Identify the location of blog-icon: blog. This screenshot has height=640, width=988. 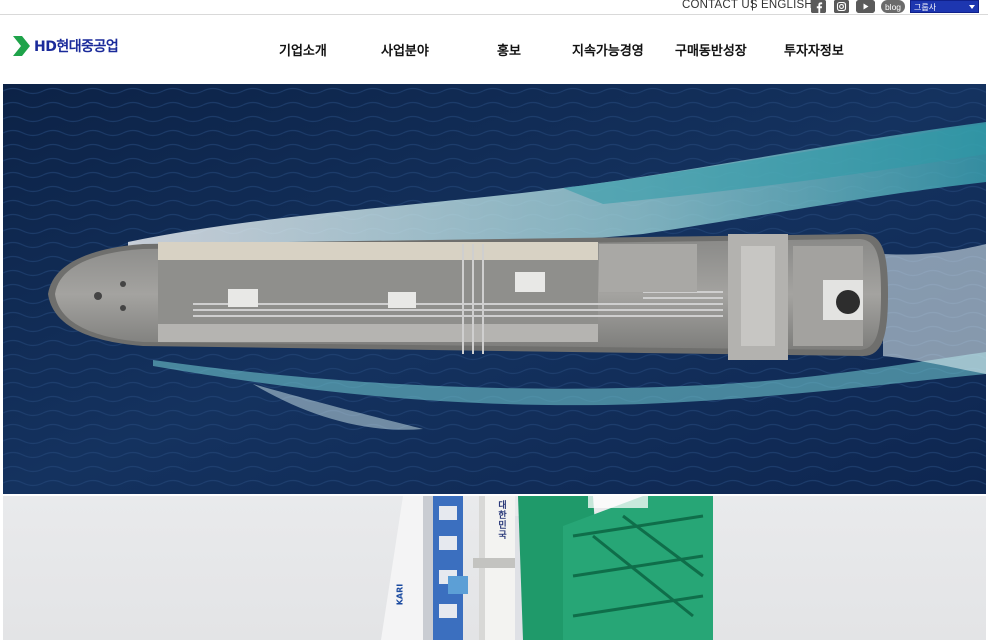
(893, 6).